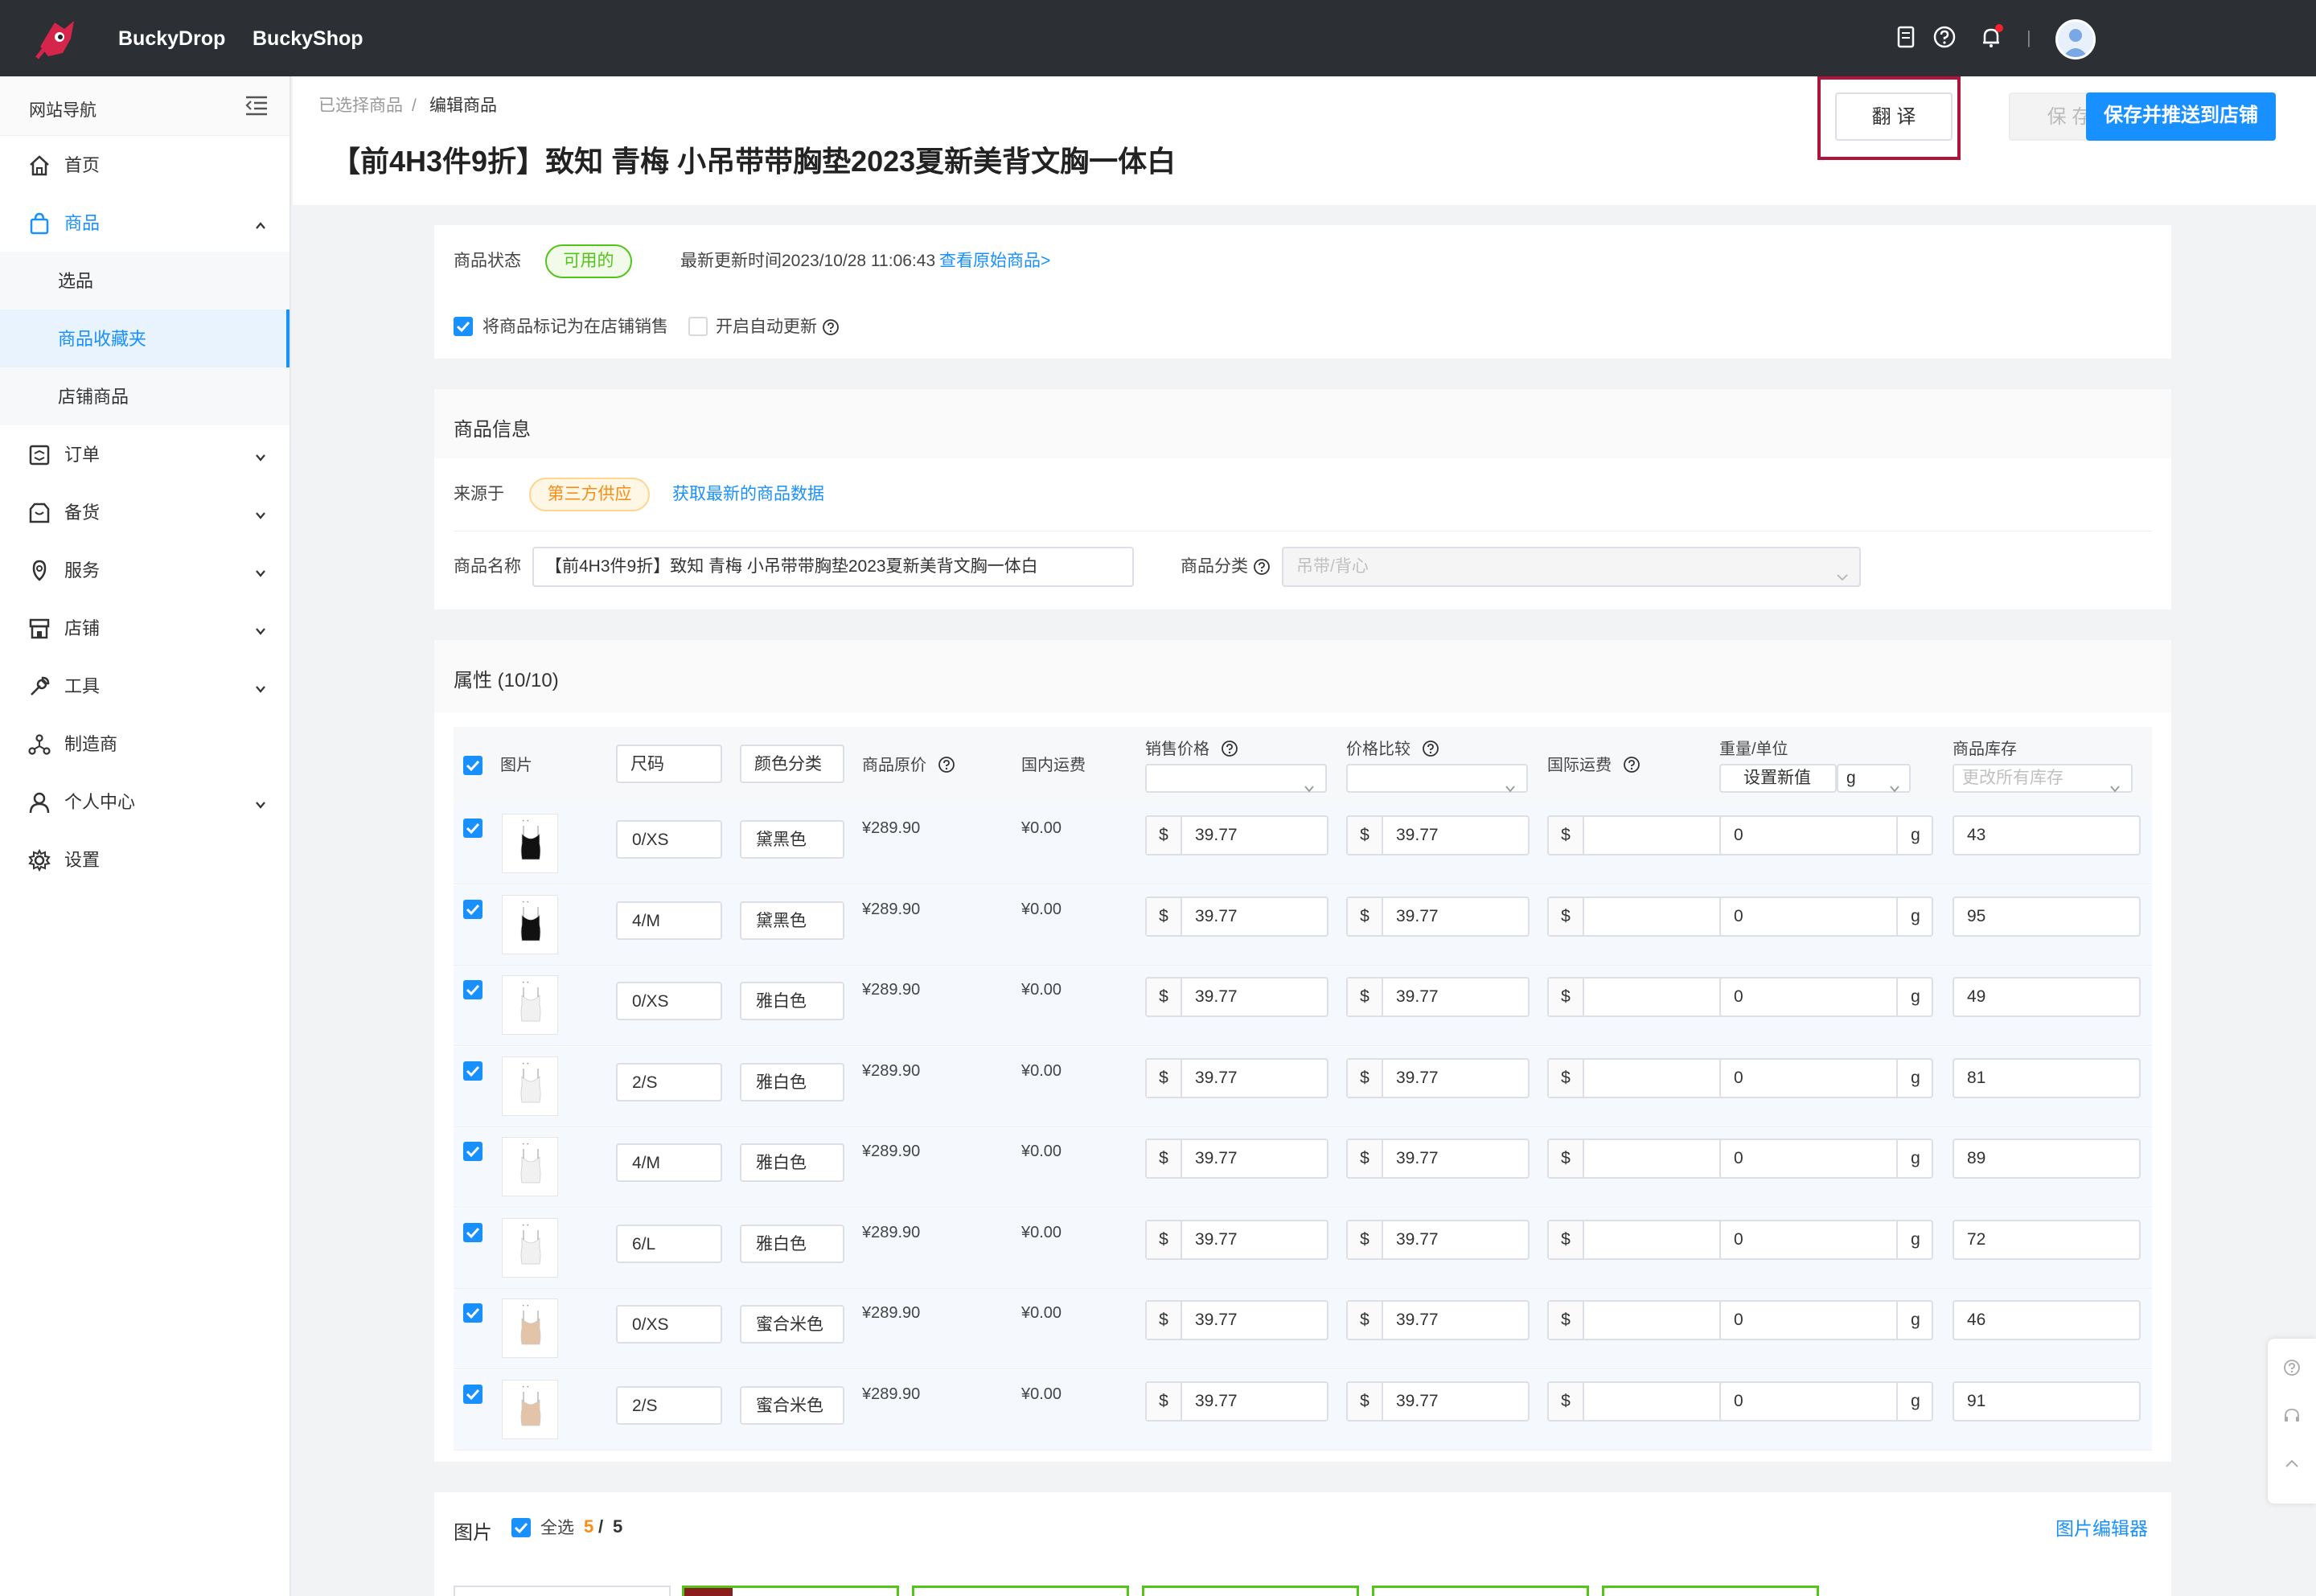  Describe the element at coordinates (698, 326) in the screenshot. I see `auto-update-checkbox` at that location.